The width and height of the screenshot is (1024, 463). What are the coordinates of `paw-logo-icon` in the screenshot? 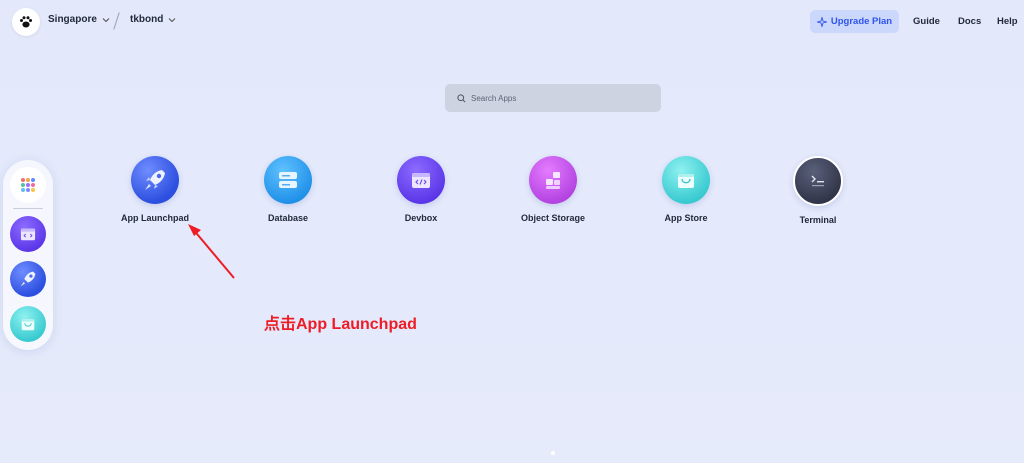 It's located at (26, 22).